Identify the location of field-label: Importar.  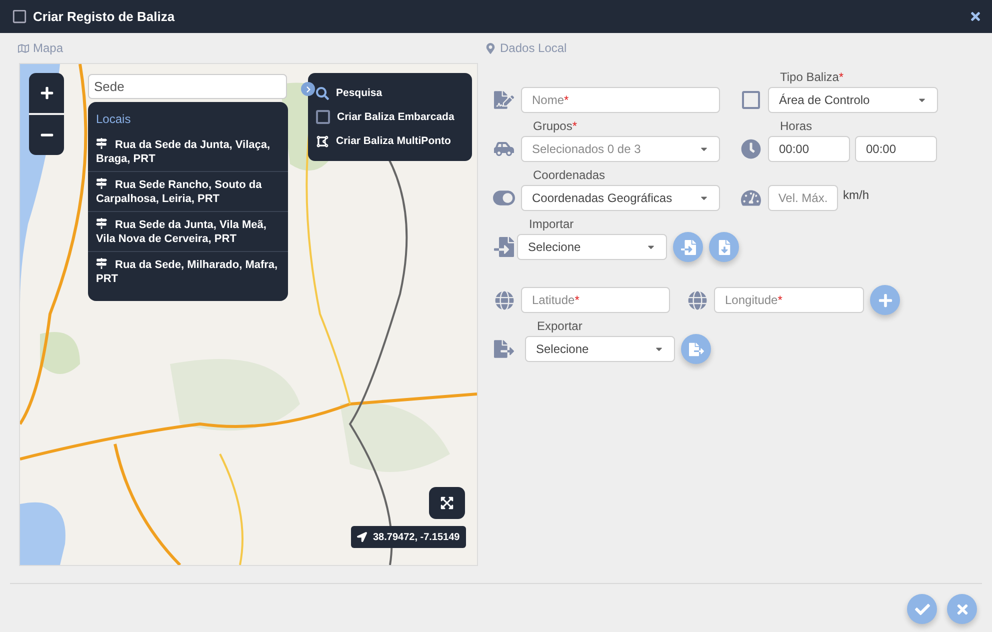
(551, 224).